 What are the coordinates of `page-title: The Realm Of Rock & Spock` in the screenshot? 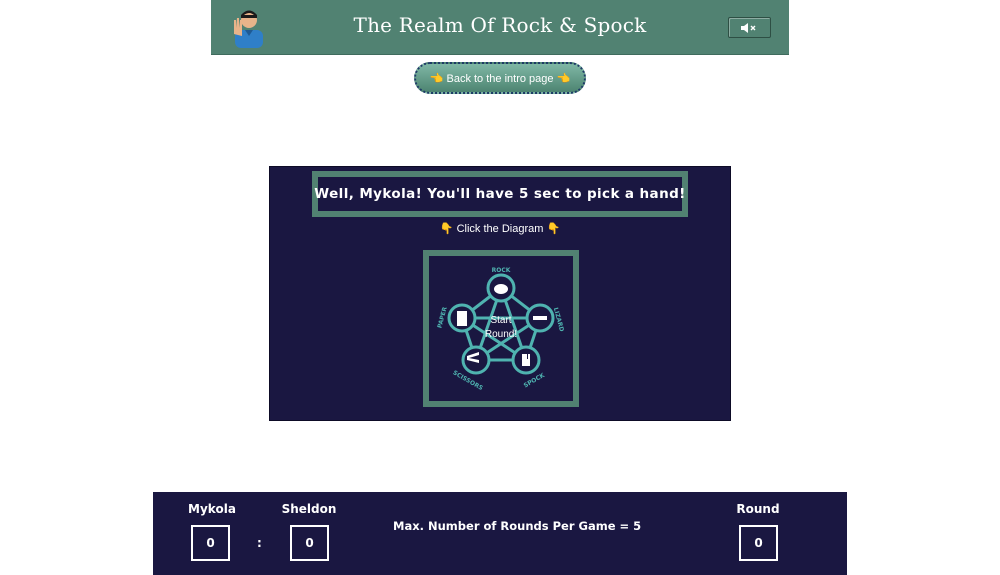 It's located at (500, 25).